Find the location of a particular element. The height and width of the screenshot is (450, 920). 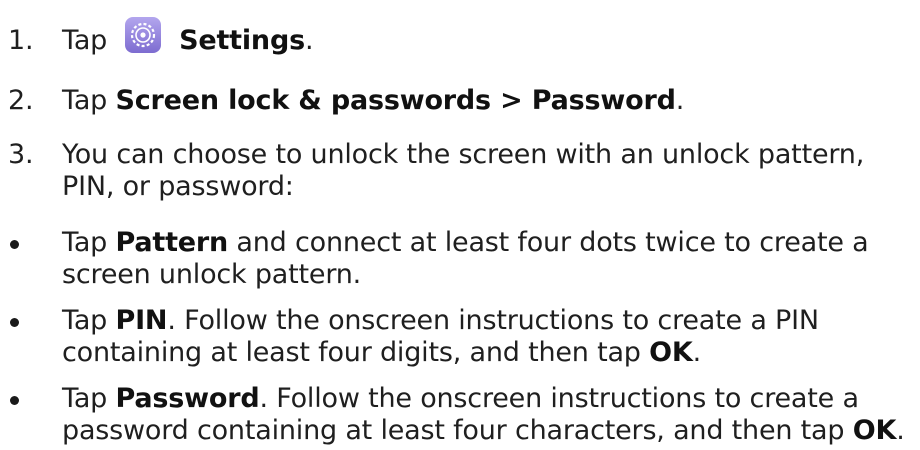

bullet-line-2: screen unlock pattern. is located at coordinates (212, 274).